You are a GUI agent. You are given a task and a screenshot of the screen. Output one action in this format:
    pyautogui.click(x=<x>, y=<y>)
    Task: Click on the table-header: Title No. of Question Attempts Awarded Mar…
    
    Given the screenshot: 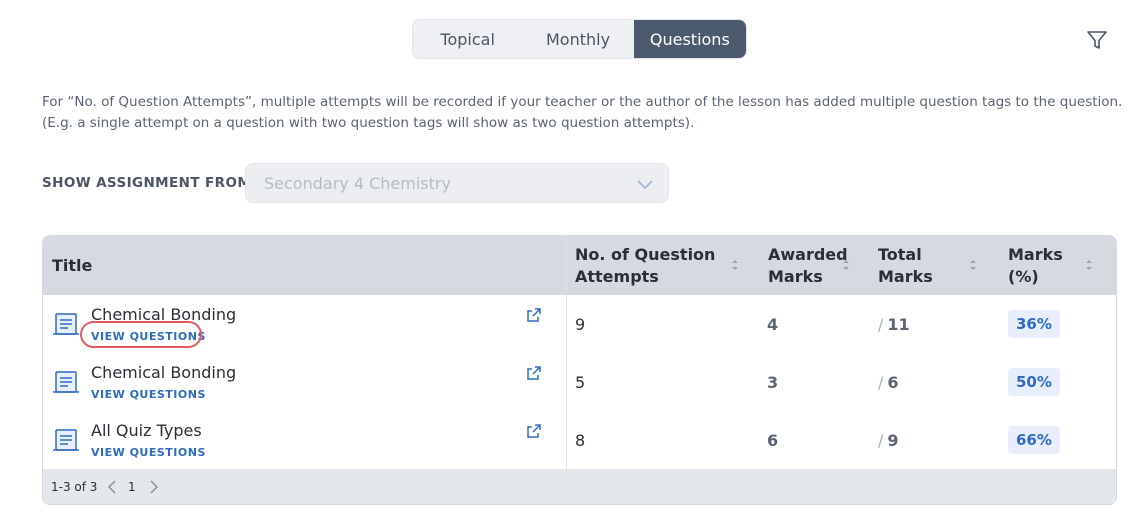 What is the action you would take?
    pyautogui.click(x=579, y=265)
    